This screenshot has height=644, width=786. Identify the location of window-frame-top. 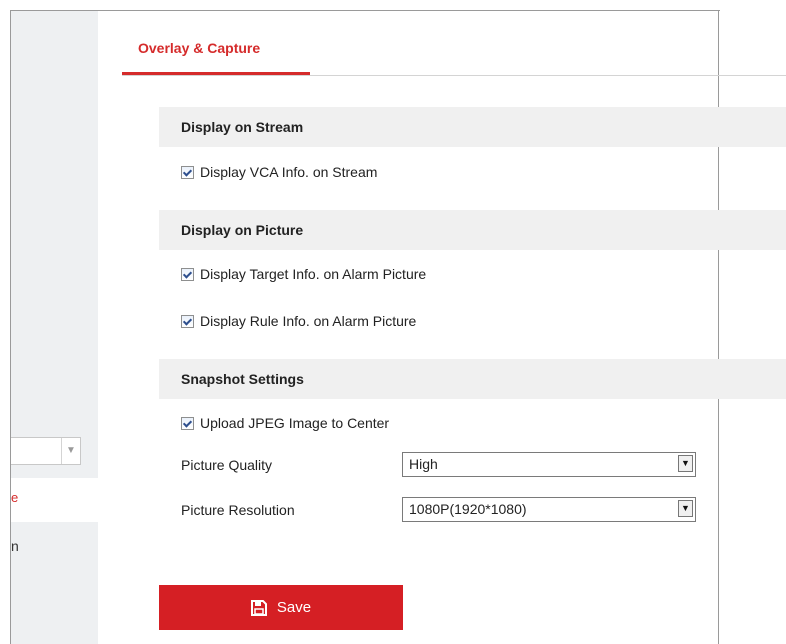
(365, 10).